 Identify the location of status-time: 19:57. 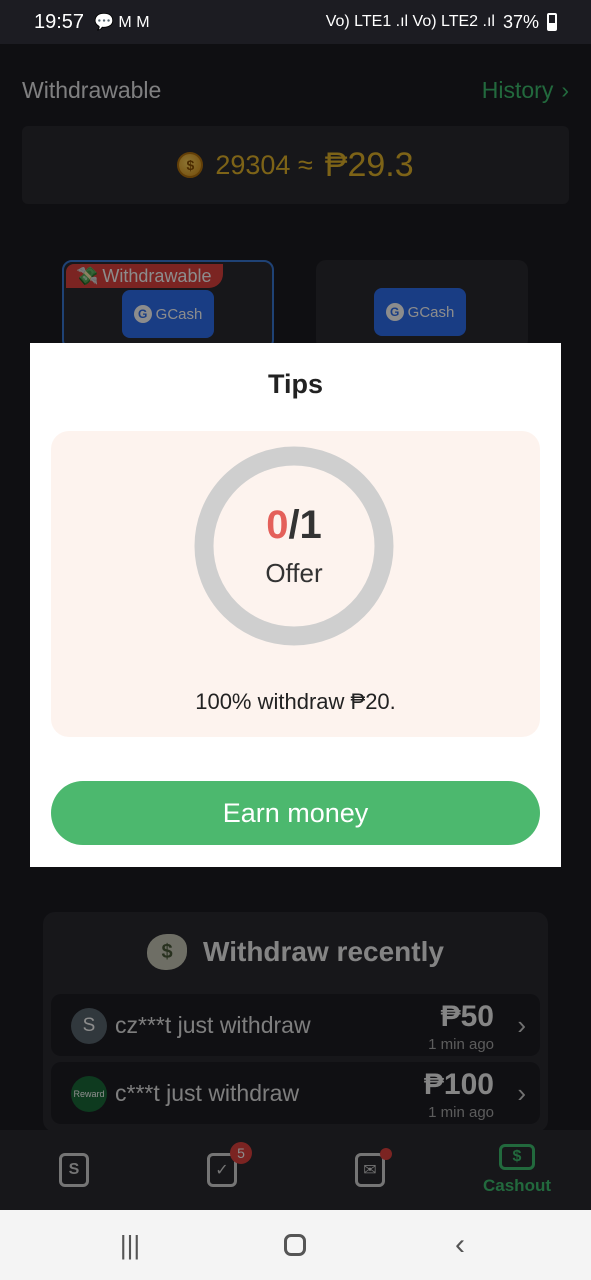
(59, 21).